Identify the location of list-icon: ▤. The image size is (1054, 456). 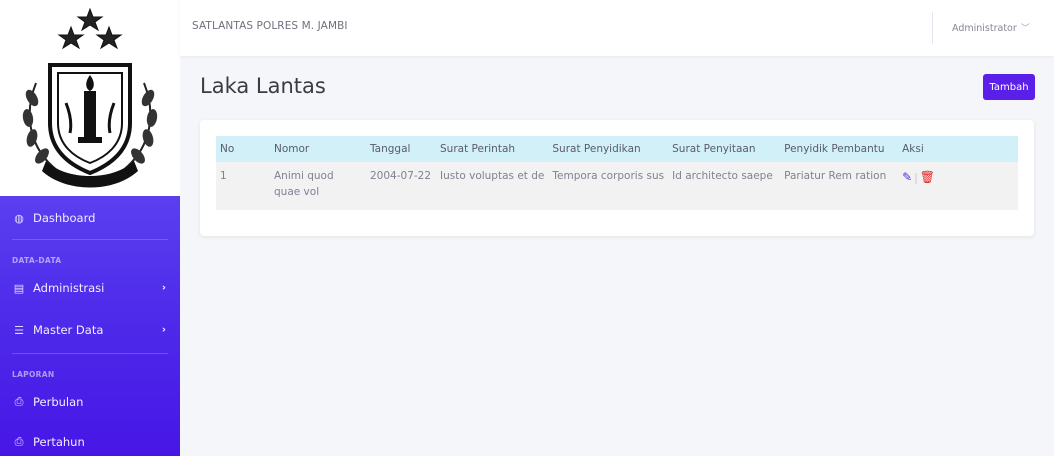
(19, 288).